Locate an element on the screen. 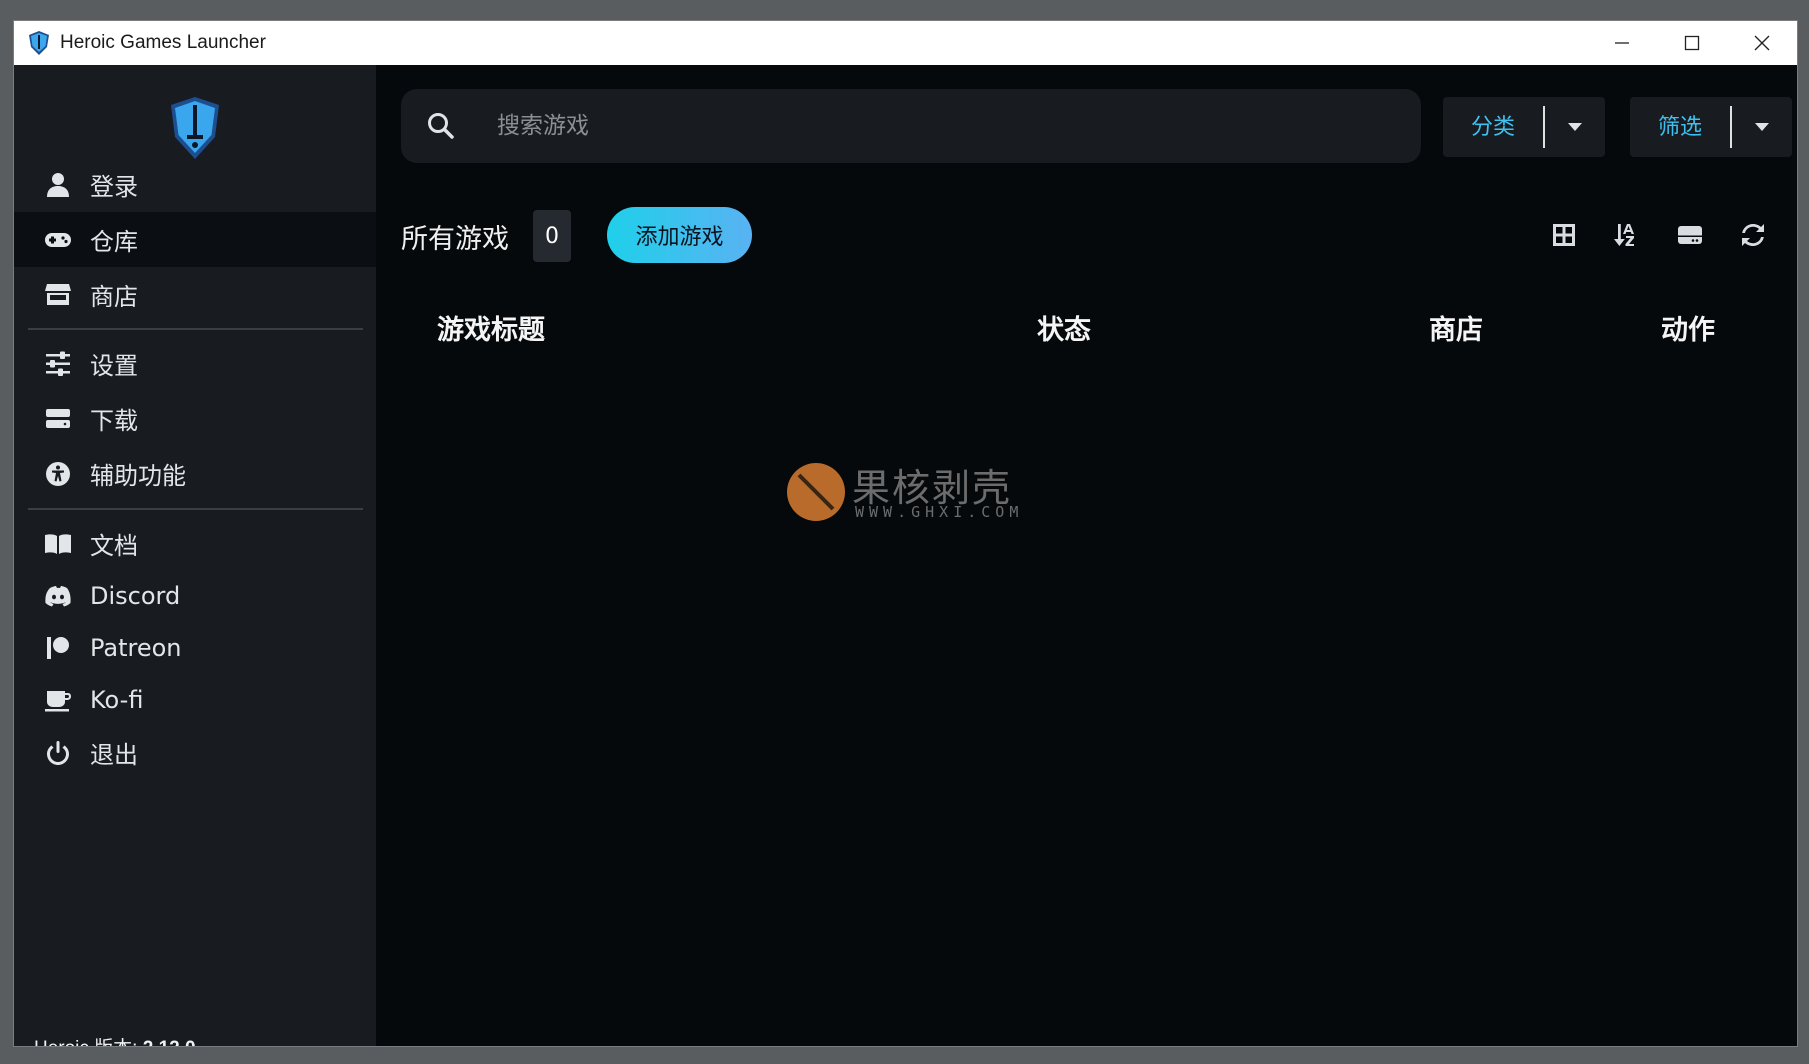 The height and width of the screenshot is (1064, 1809). sliders-icon is located at coordinates (58, 364).